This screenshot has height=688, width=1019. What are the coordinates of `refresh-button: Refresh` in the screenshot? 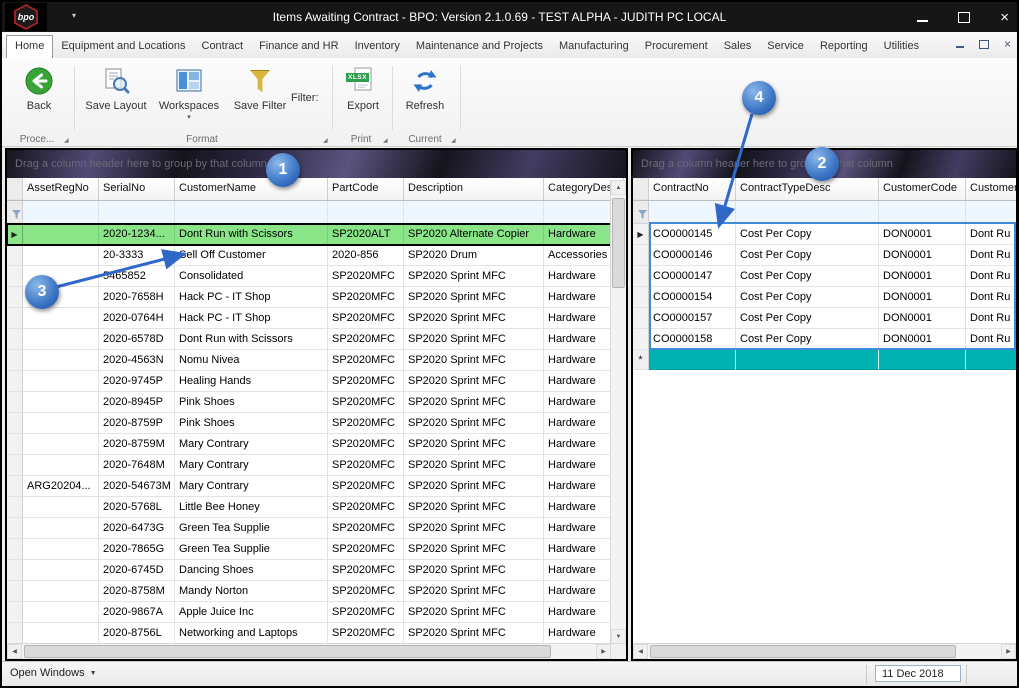 It's located at (425, 88).